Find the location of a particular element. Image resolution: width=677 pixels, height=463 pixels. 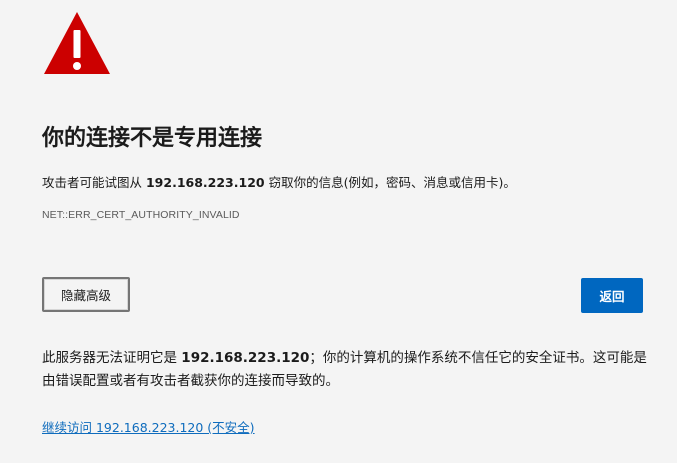

page-title: 你的连接不是专用连接 is located at coordinates (152, 138).